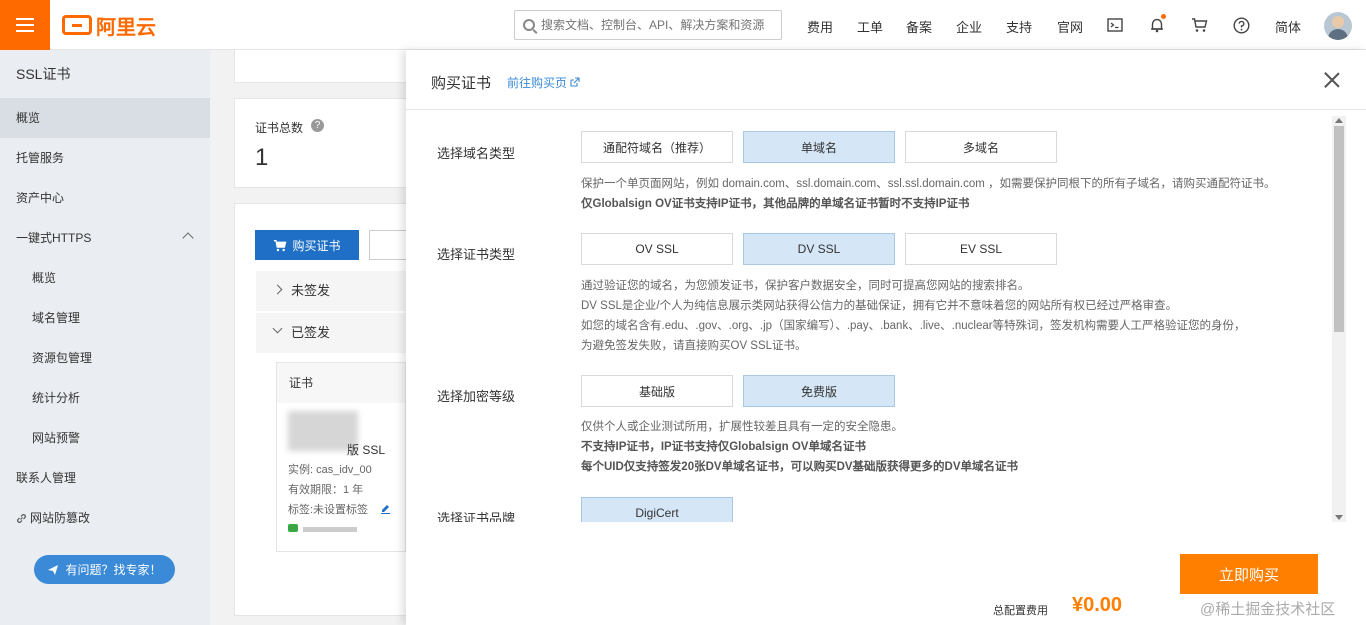 The height and width of the screenshot is (625, 1366). I want to click on help-icon, so click(1241, 25).